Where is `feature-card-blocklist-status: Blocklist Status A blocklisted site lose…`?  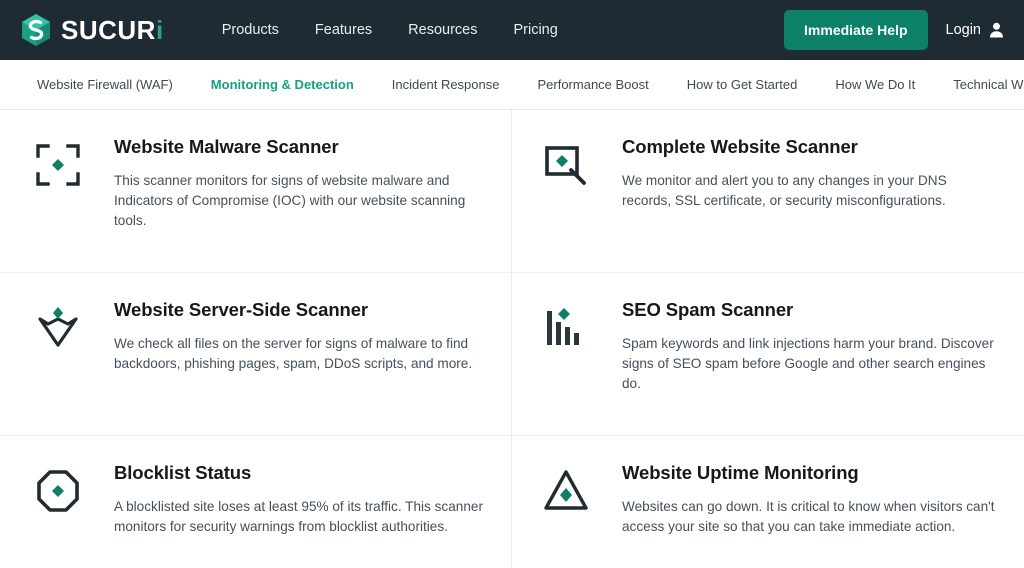 feature-card-blocklist-status: Blocklist Status A blocklisted site lose… is located at coordinates (256, 502).